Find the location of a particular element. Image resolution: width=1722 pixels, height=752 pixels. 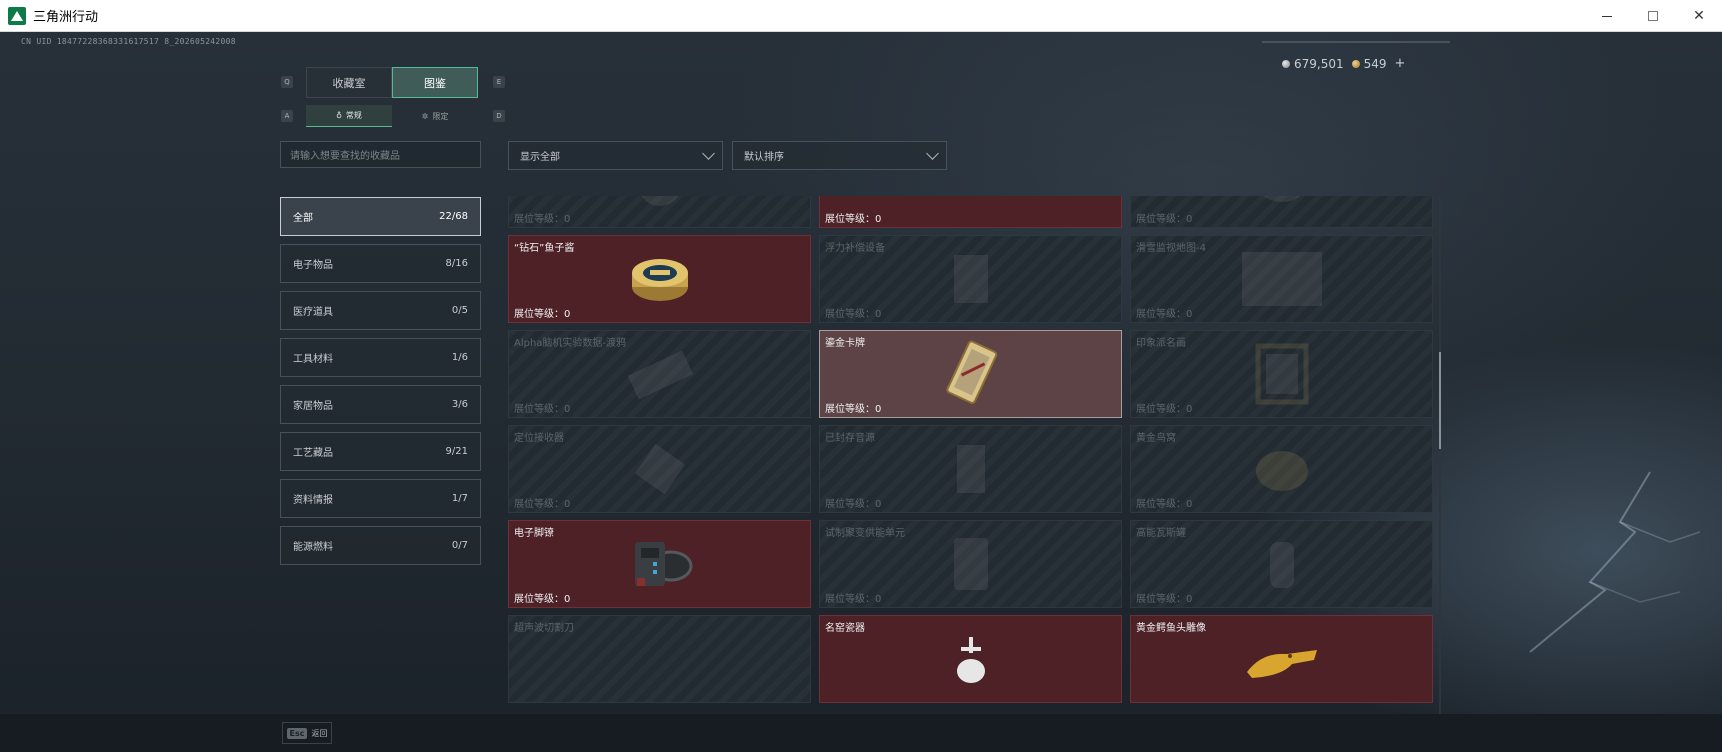

esc-key-hint: Esc is located at coordinates (297, 733).